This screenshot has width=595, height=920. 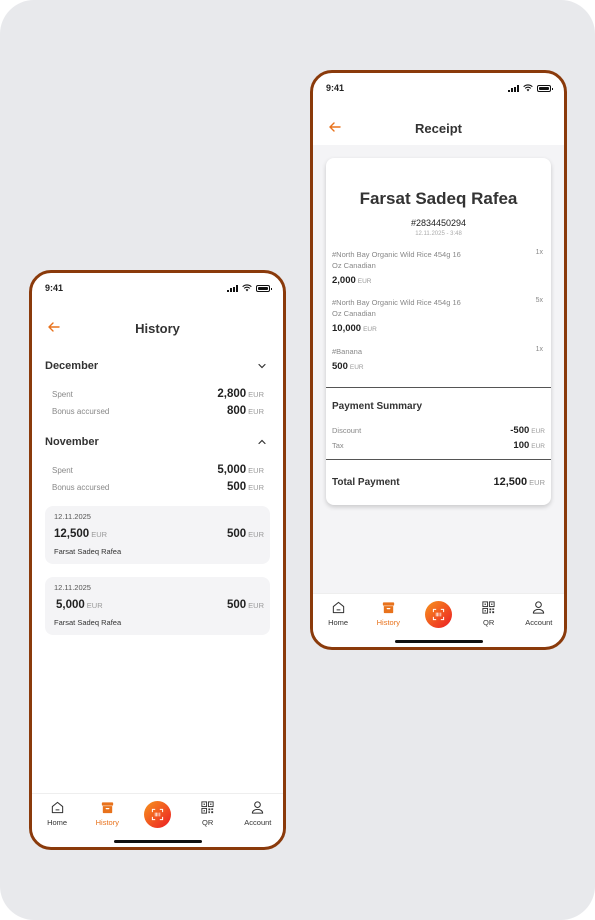 I want to click on nav-label: History, so click(x=388, y=622).